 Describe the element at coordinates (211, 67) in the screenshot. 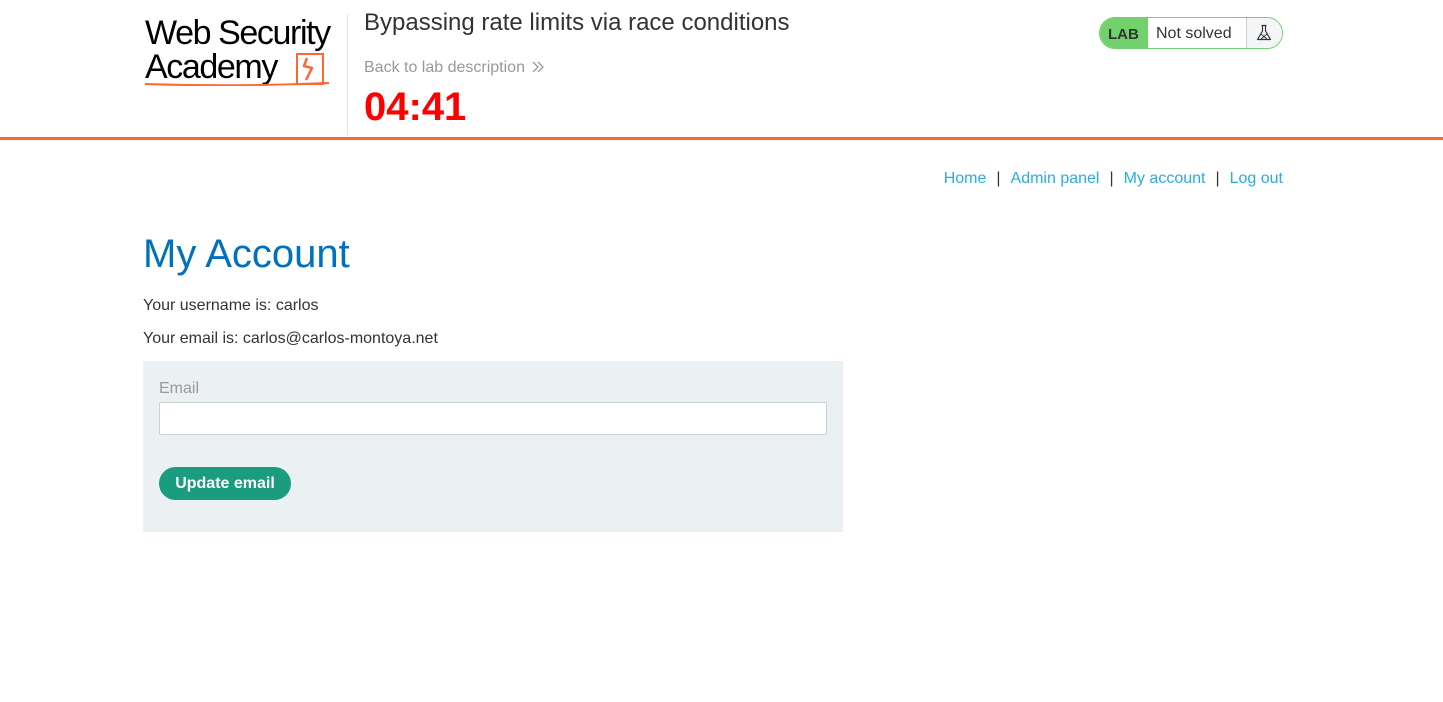

I see `logo-text-line2: Academy` at that location.